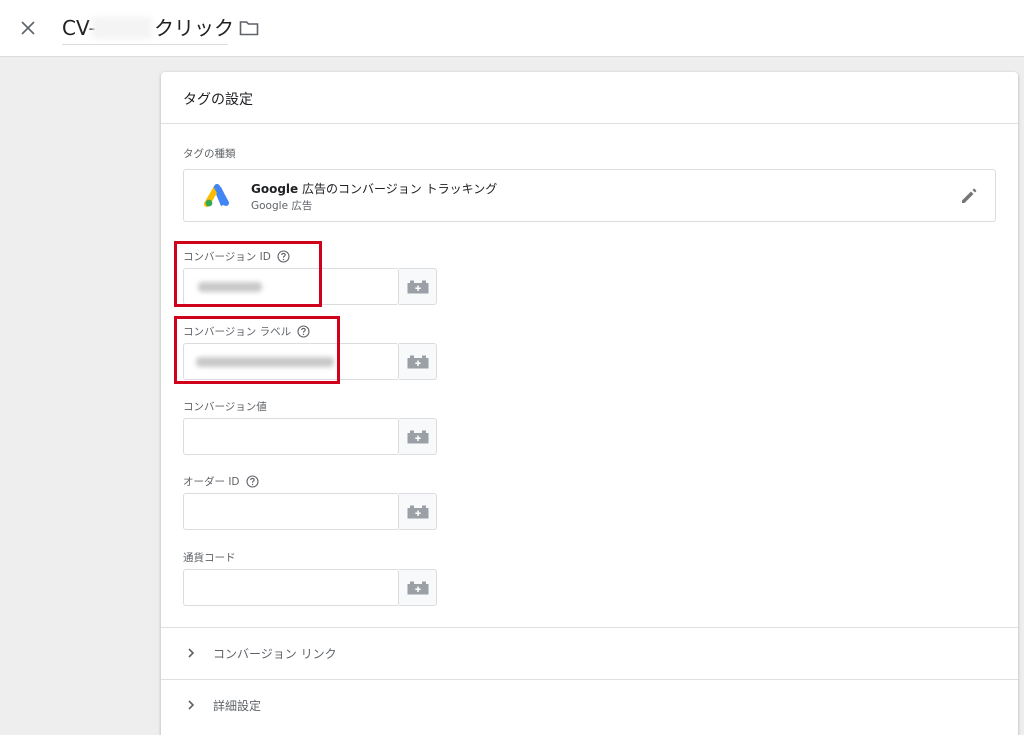  What do you see at coordinates (257, 350) in the screenshot?
I see `highlight-box-conversion-label` at bounding box center [257, 350].